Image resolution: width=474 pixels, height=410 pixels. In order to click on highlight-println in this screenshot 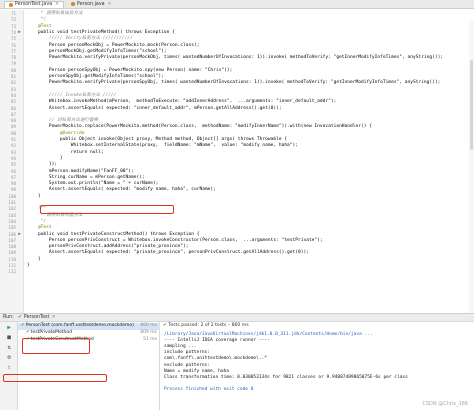, I will do `click(107, 209)`.